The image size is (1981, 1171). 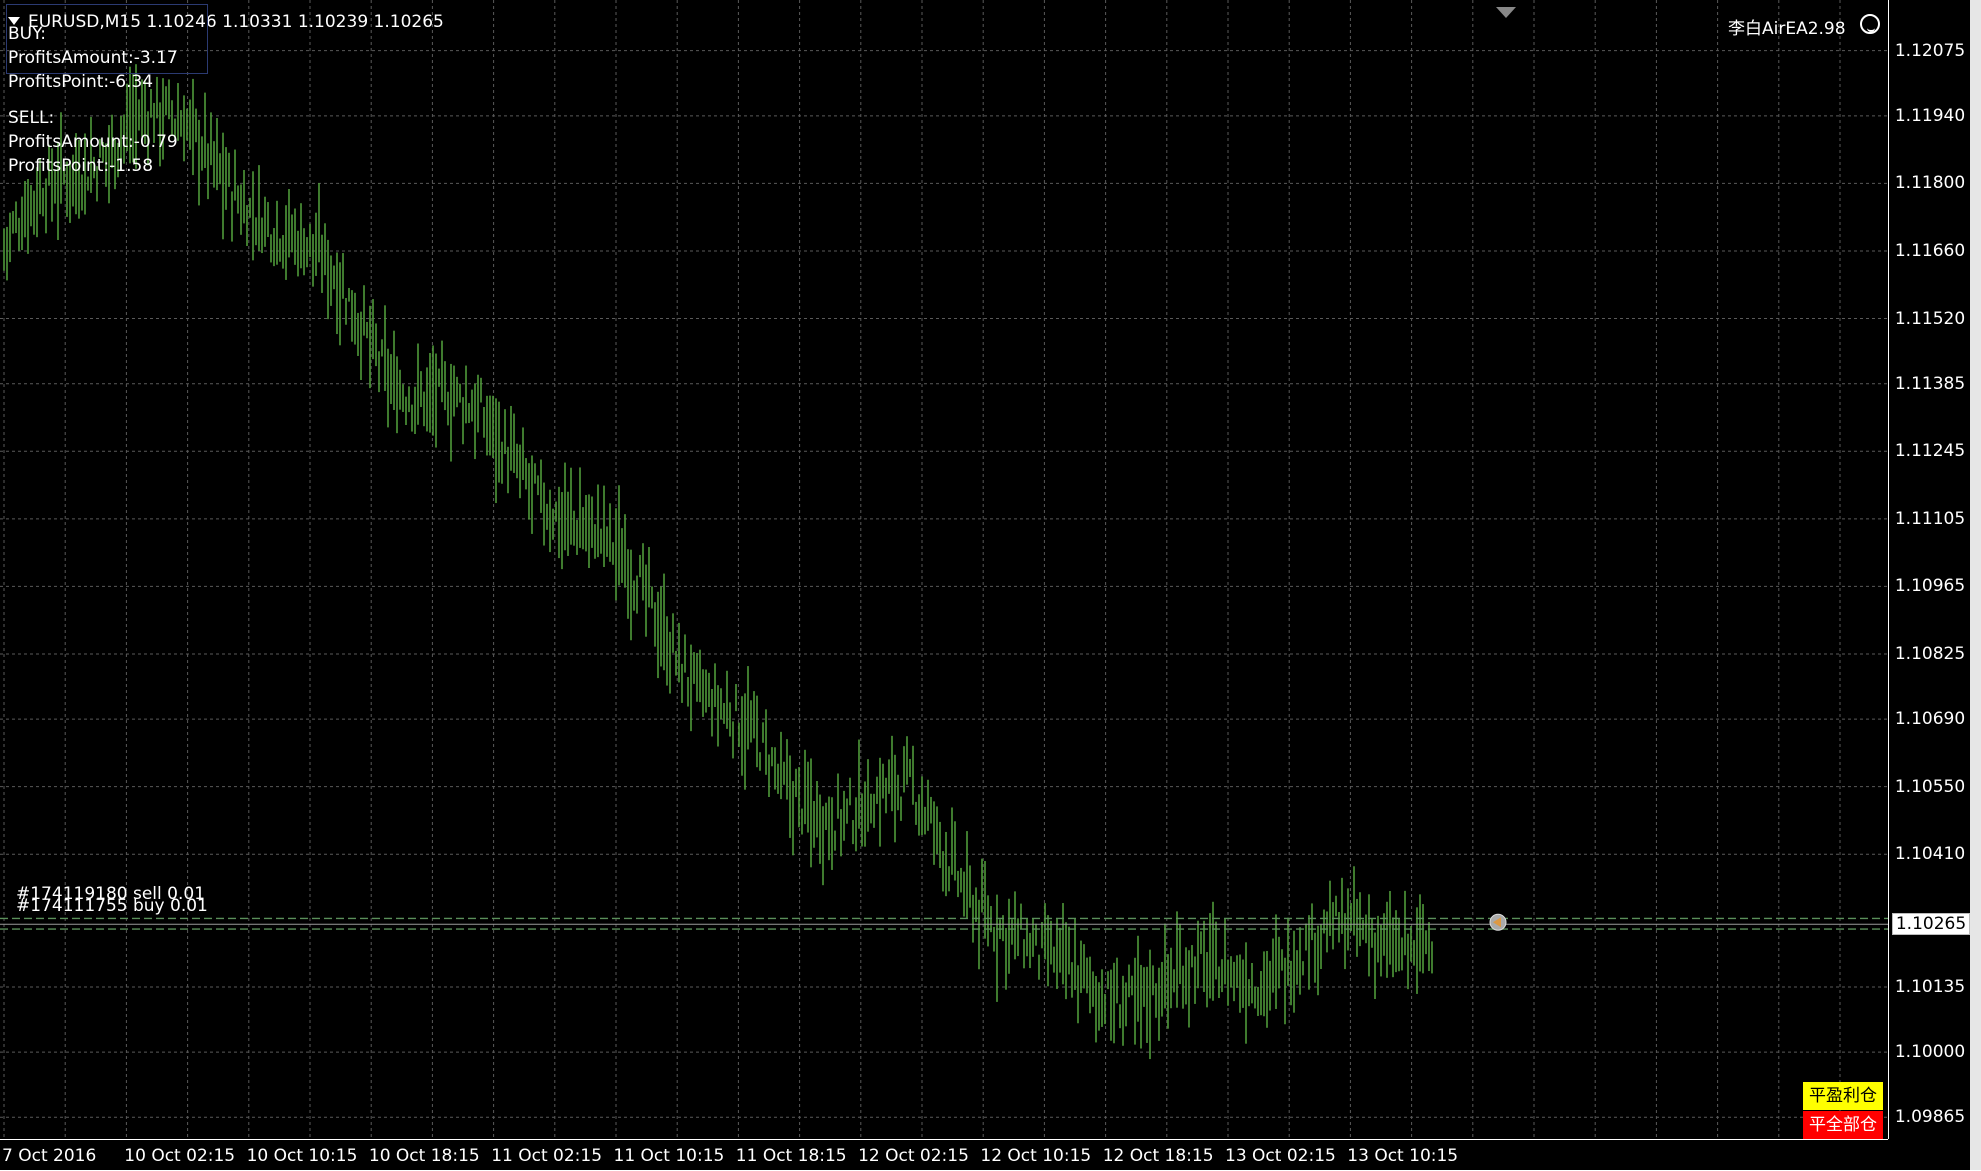 What do you see at coordinates (112, 906) in the screenshot?
I see `buy-order-label: #174111755 buy 0.01` at bounding box center [112, 906].